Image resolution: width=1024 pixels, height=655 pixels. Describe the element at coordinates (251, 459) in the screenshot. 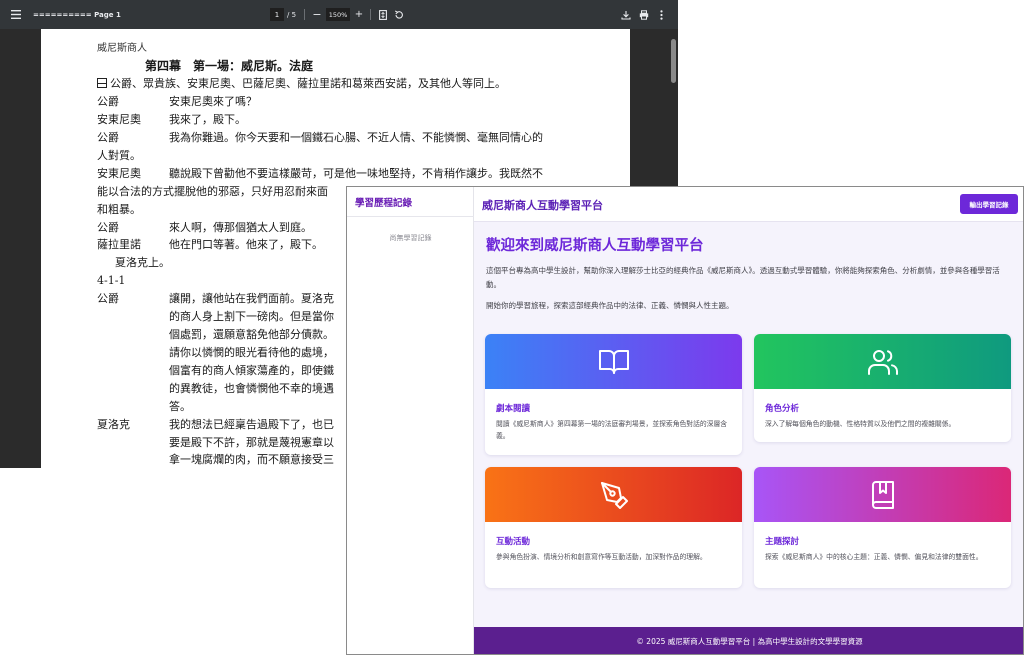

I see `speech-line: 拿一塊腐爛的肉，而不願意接受三` at that location.